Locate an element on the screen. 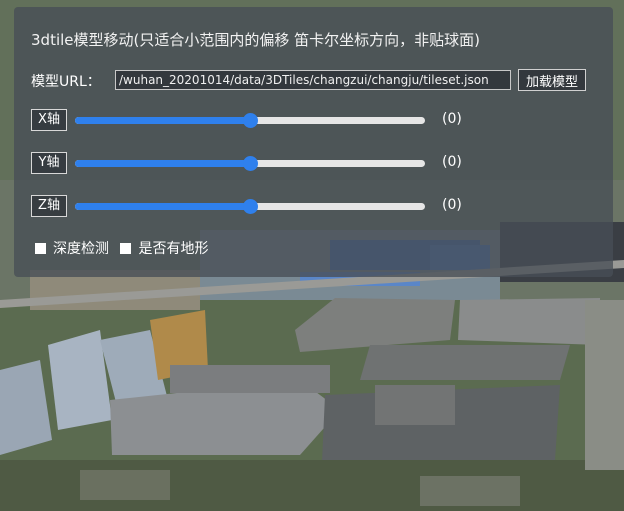 This screenshot has height=511, width=624. model-url-label: 模型URL： is located at coordinates (66, 82).